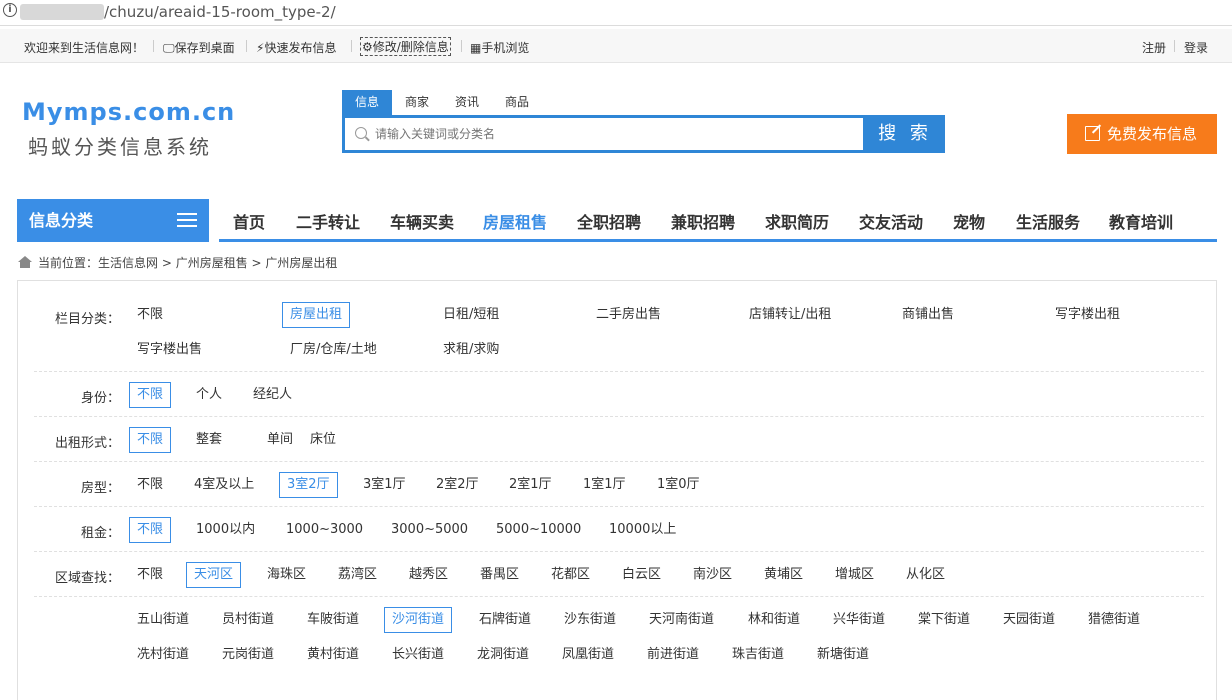  I want to click on filter-option: 1000~3000, so click(324, 530).